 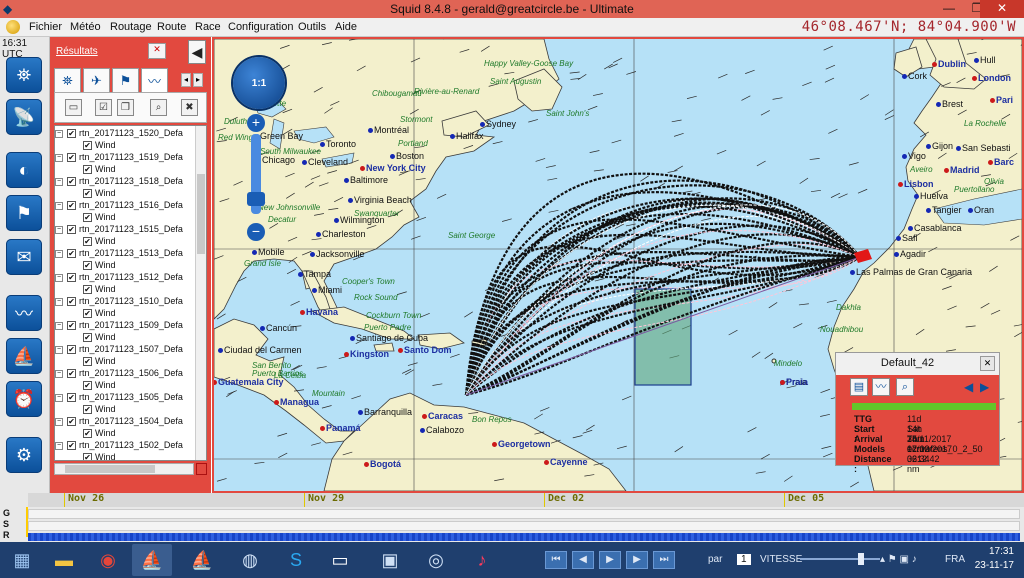 What do you see at coordinates (197, 52) in the screenshot?
I see `collapse-panel-button: ◀` at bounding box center [197, 52].